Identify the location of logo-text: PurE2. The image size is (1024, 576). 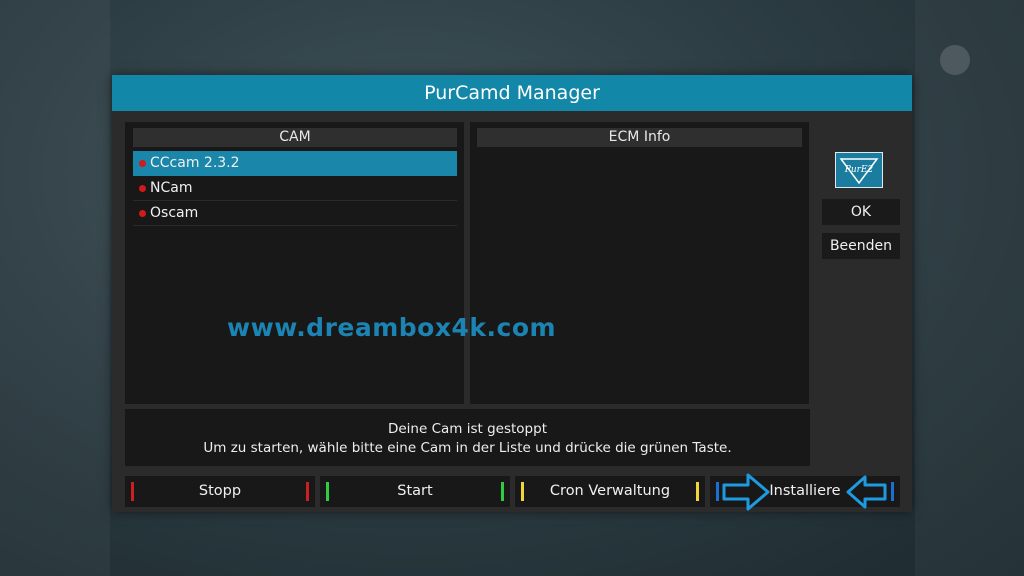
(859, 170).